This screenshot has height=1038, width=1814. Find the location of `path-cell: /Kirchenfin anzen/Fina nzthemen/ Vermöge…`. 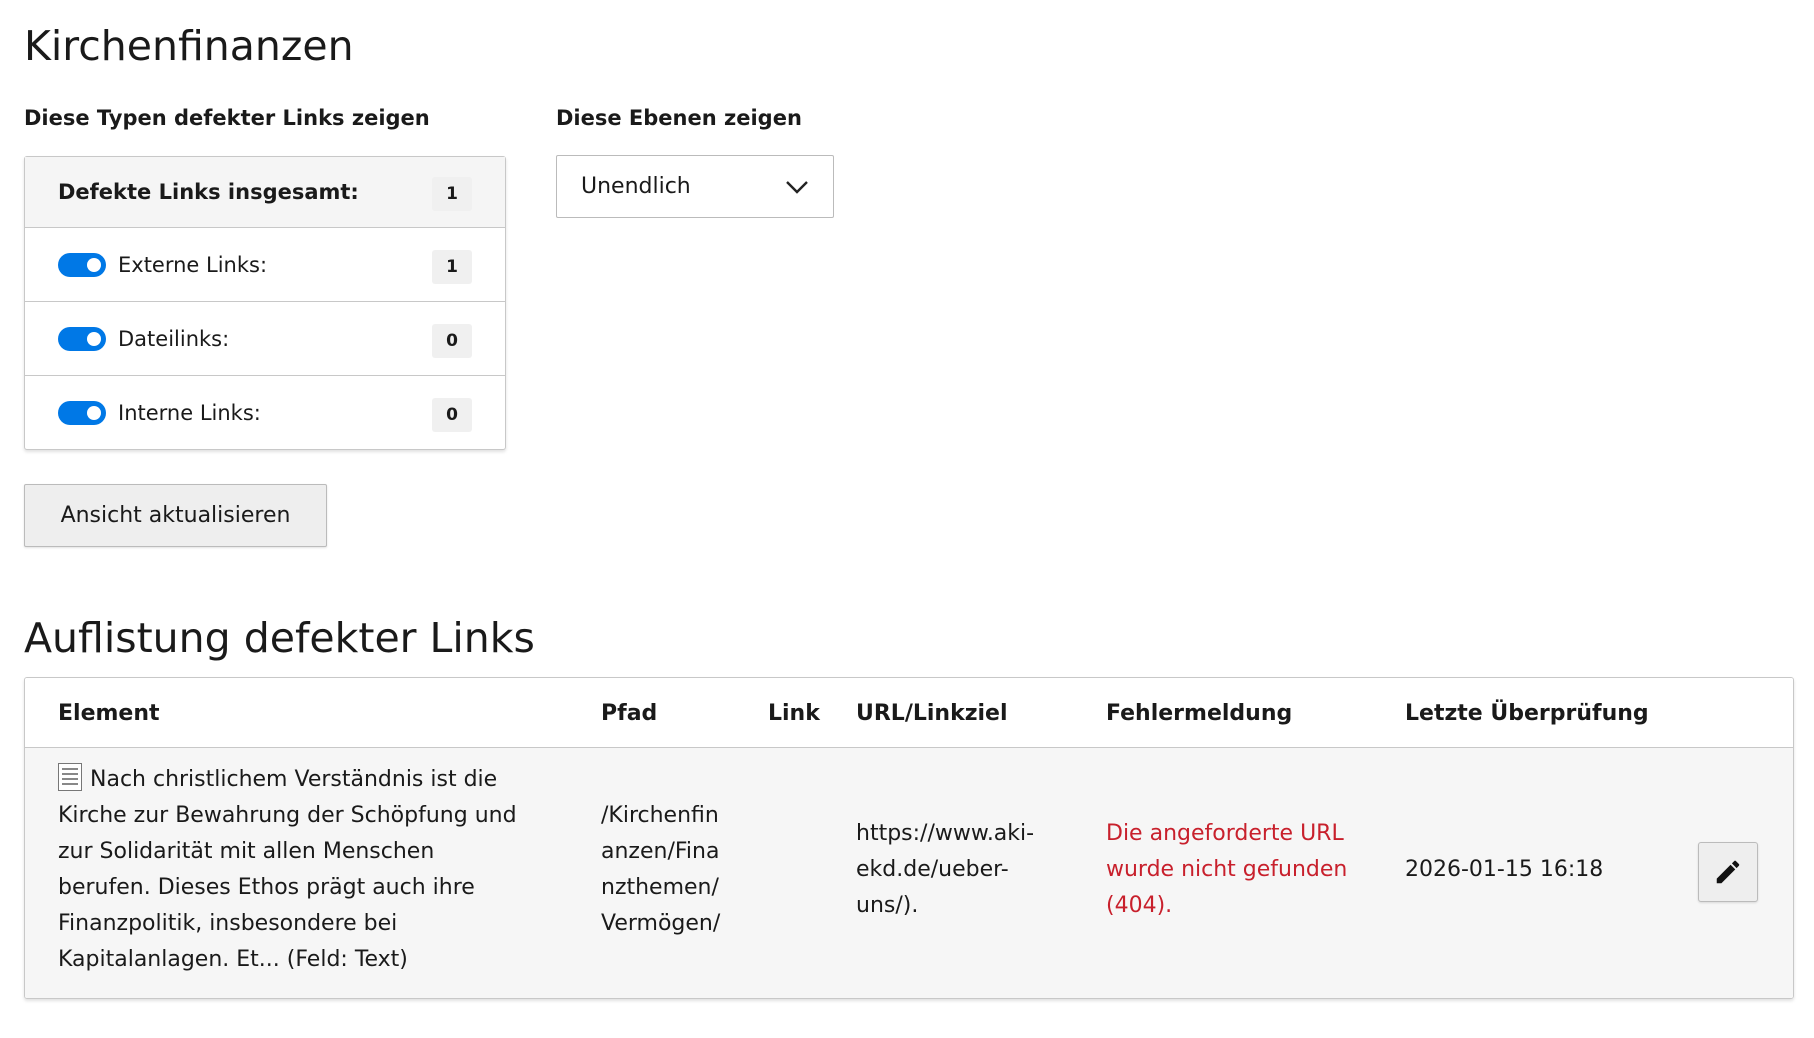

path-cell: /Kirchenfin anzen/Fina nzthemen/ Vermöge… is located at coordinates (660, 870).